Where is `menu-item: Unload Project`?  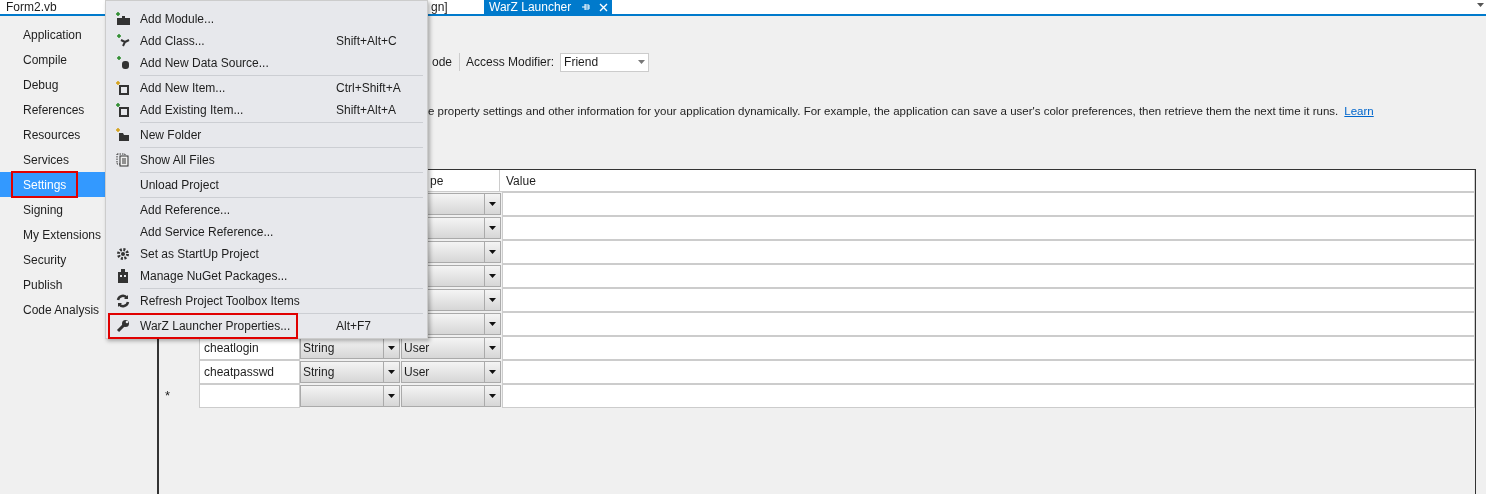
menu-item: Unload Project is located at coordinates (182, 185).